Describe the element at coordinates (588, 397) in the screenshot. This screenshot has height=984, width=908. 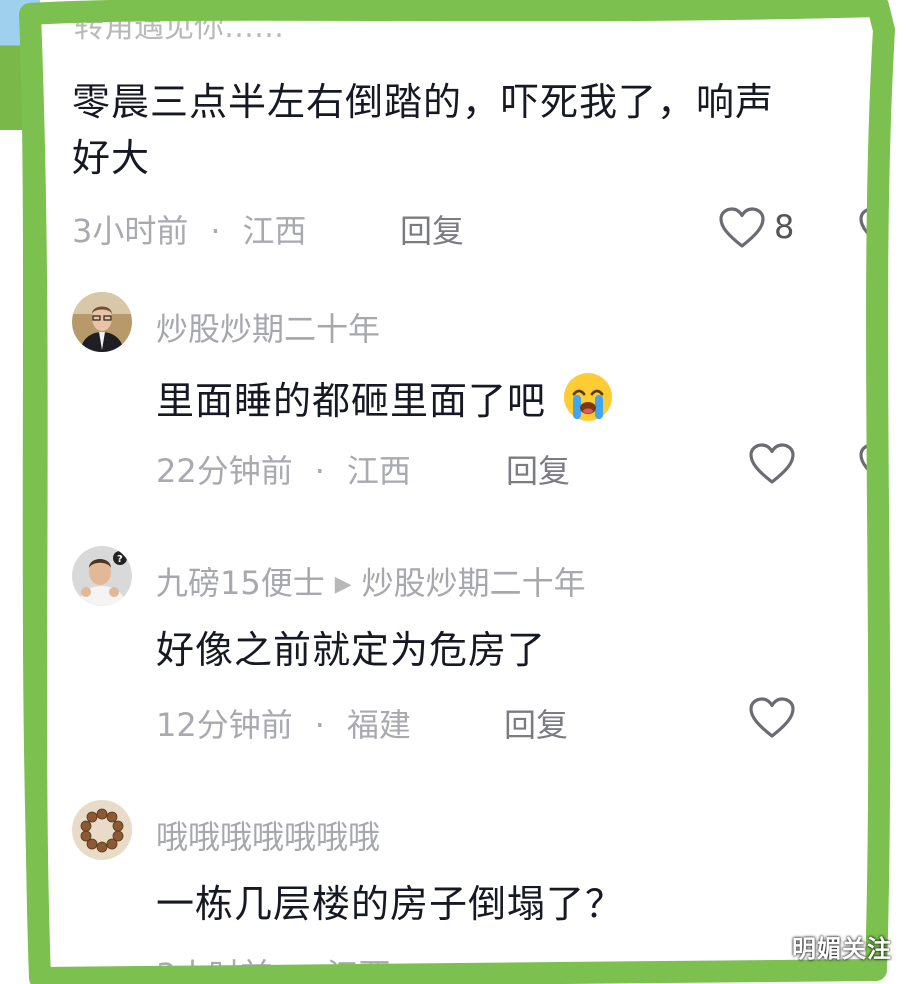
I see `crying-face-icon` at that location.